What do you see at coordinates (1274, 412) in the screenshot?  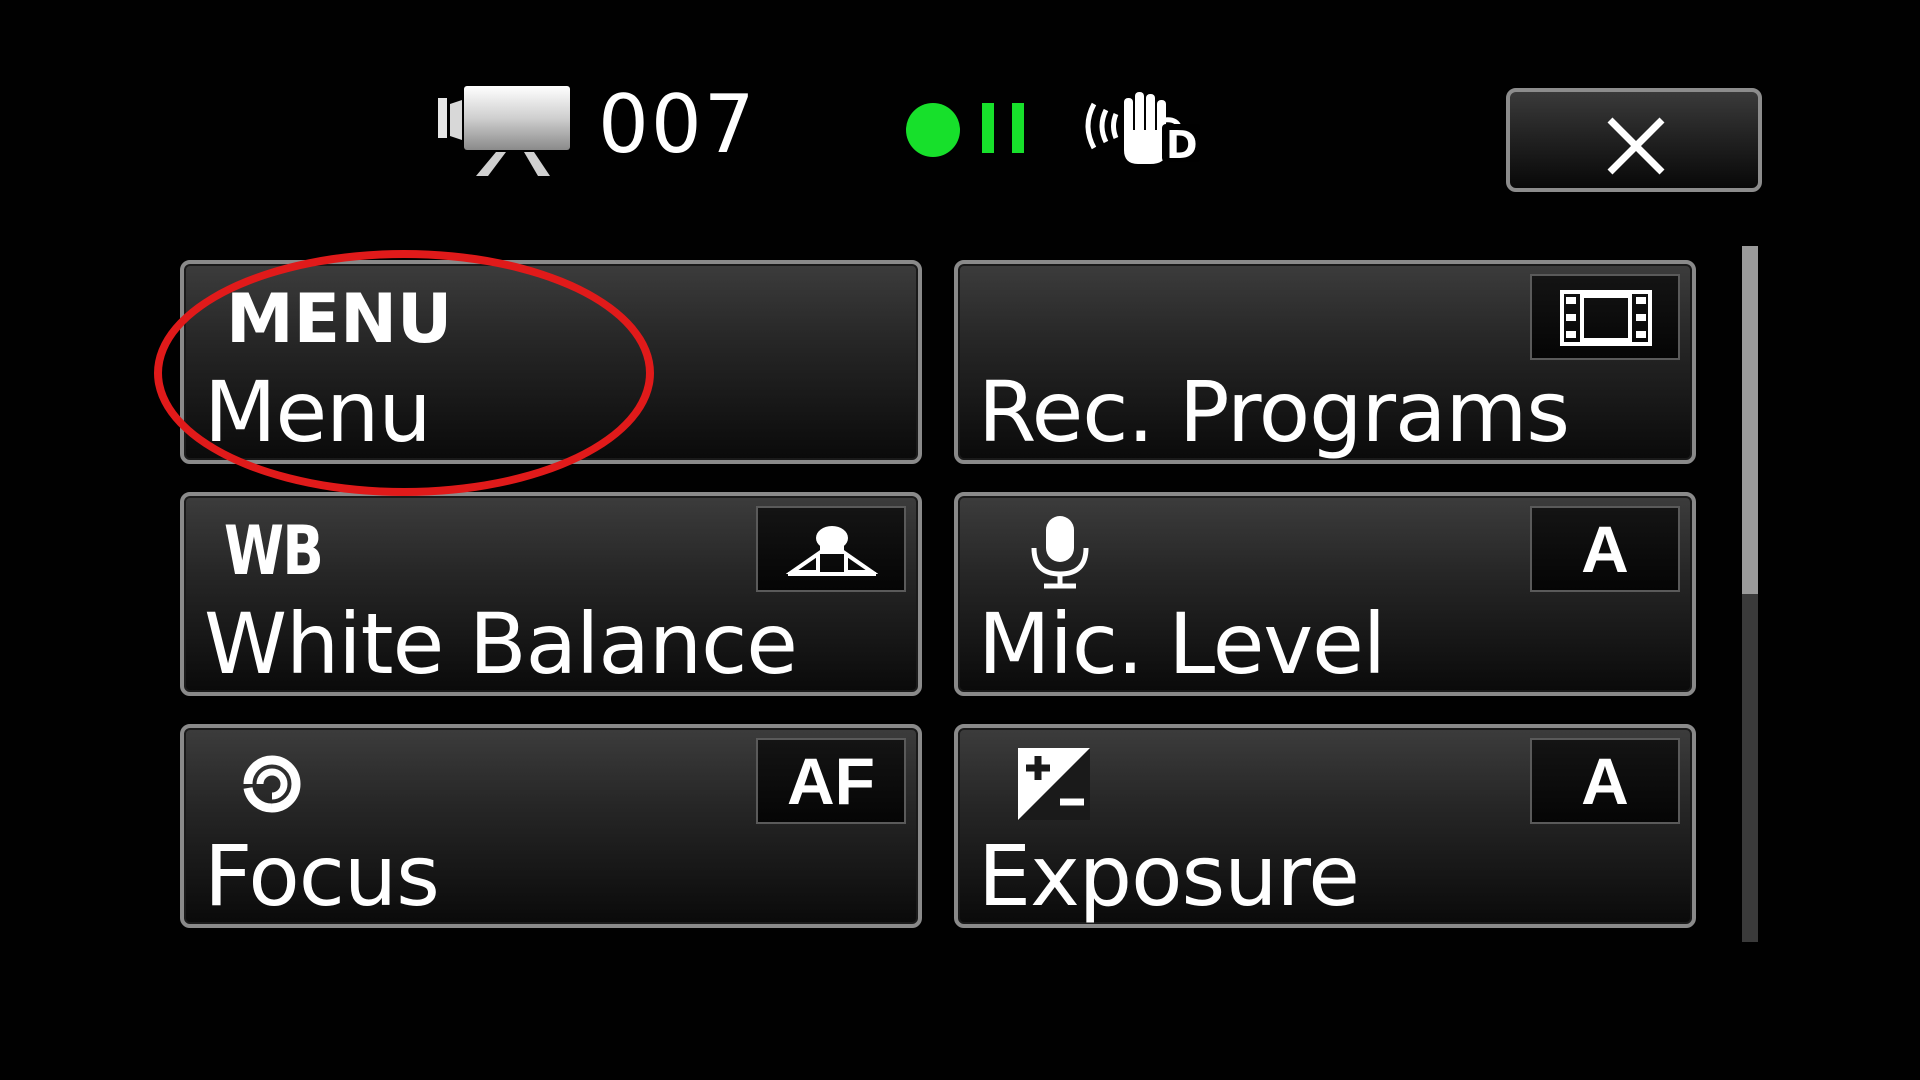 I see `rec-programs-label: Rec. Programs` at bounding box center [1274, 412].